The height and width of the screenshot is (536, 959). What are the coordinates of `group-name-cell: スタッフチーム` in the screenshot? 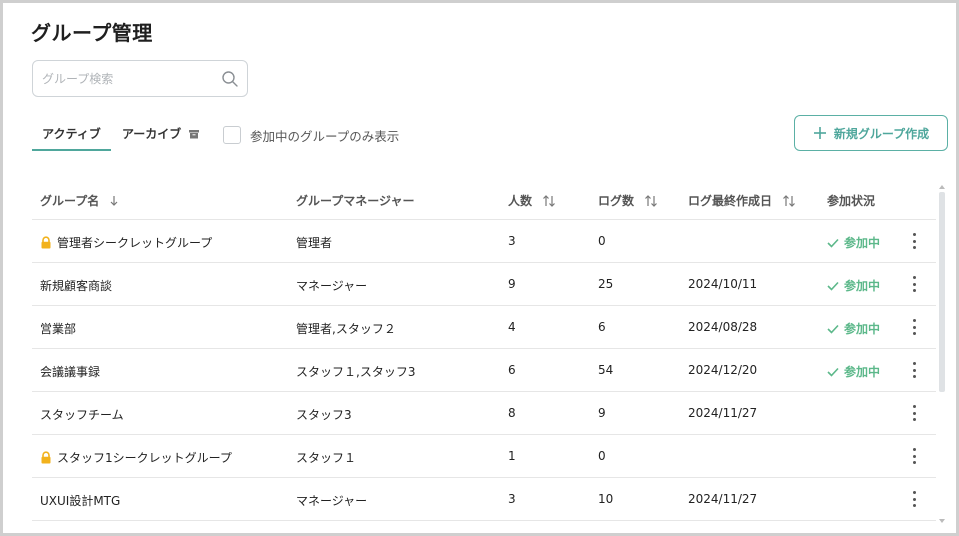 It's located at (82, 414).